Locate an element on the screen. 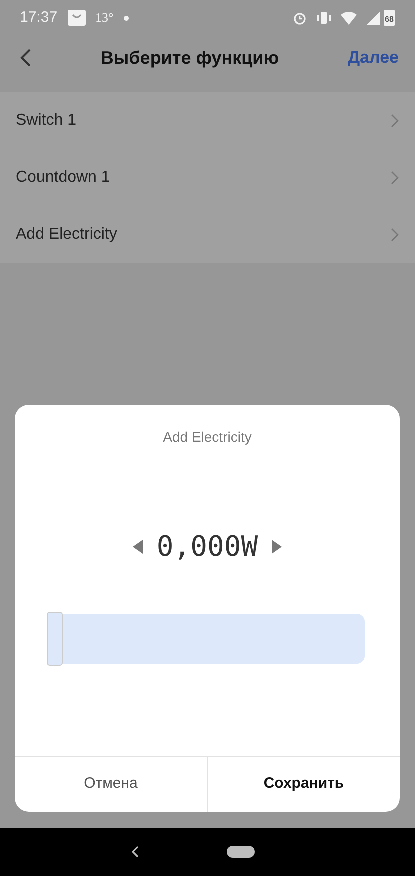 Image resolution: width=415 pixels, height=876 pixels. status-time: 17:37 is located at coordinates (39, 18).